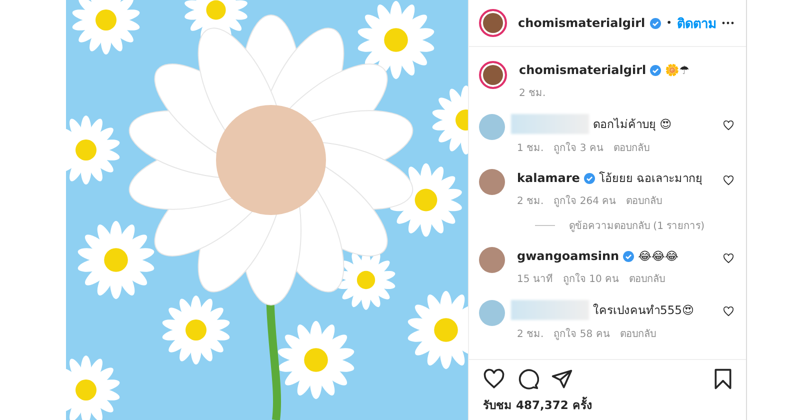 The image size is (800, 420). What do you see at coordinates (530, 148) in the screenshot?
I see `comment-time: 1 ชม.` at bounding box center [530, 148].